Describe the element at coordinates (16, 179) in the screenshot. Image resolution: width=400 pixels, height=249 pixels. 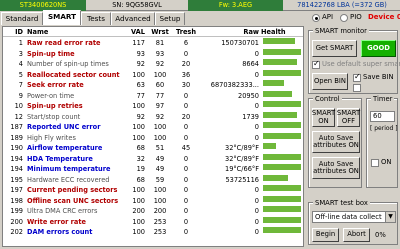
I see `attribute-id: 195` at that location.